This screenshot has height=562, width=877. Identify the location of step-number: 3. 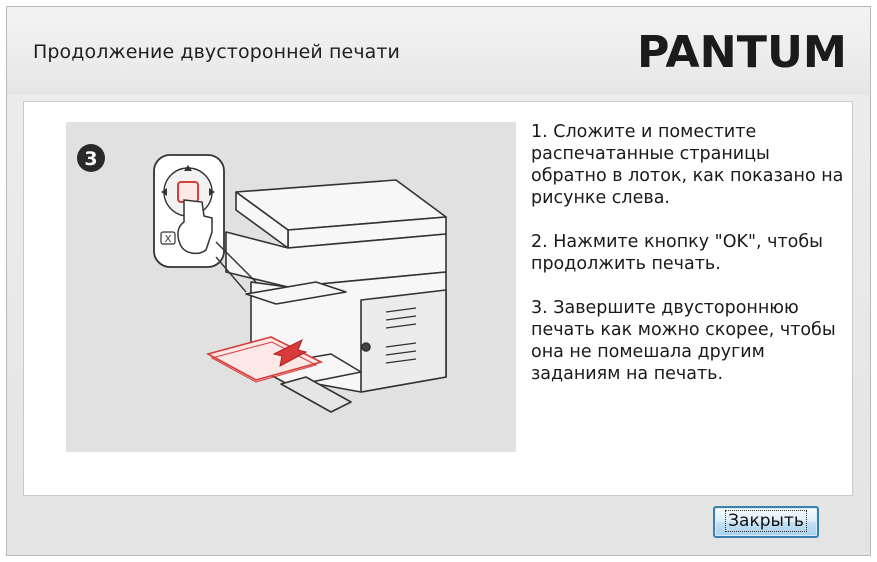
(90, 159).